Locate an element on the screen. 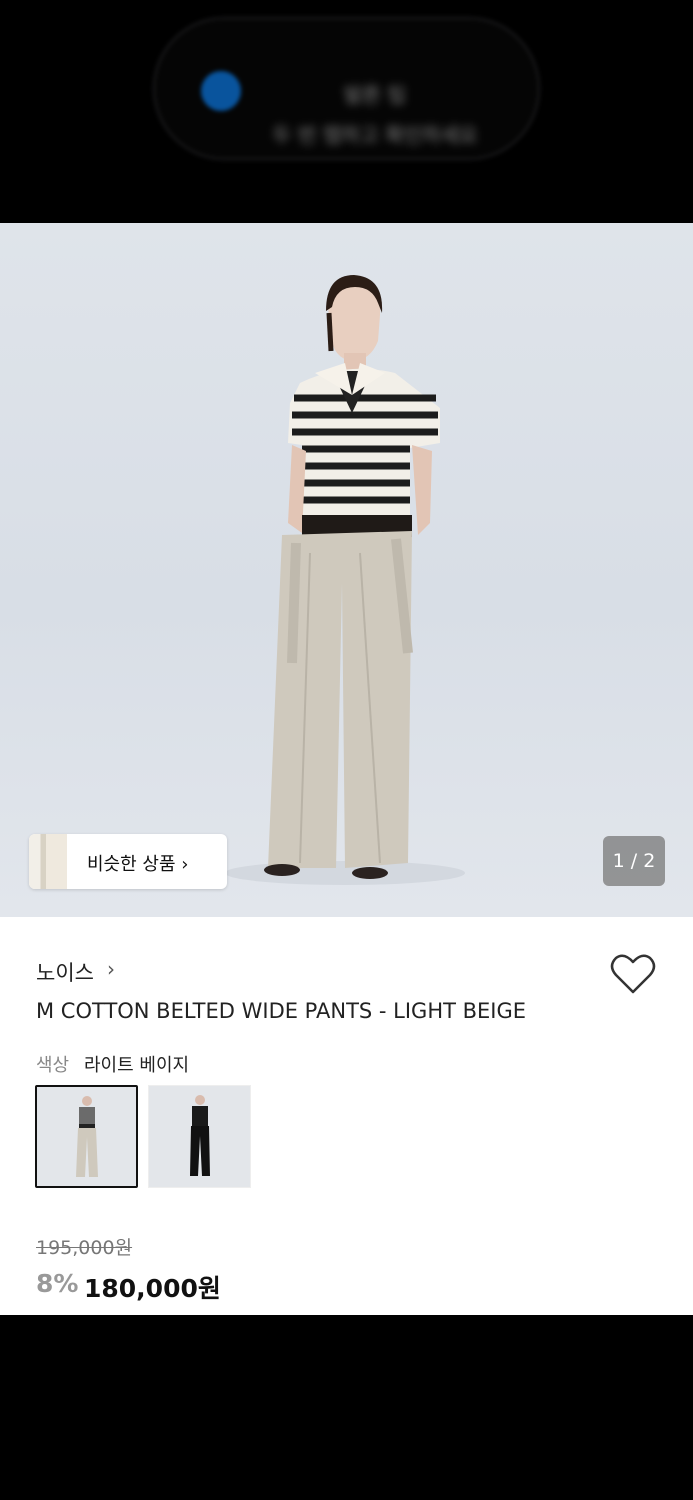 This screenshot has width=693, height=1500. model-photo is located at coordinates (345, 580).